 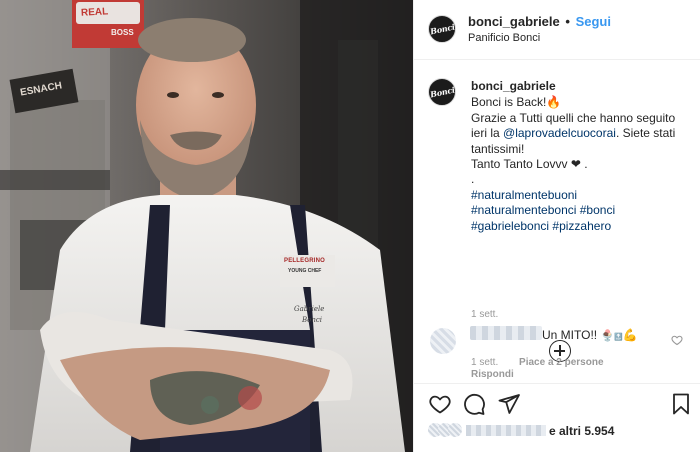 I want to click on username-link: bonci_gabriele, so click(x=514, y=21).